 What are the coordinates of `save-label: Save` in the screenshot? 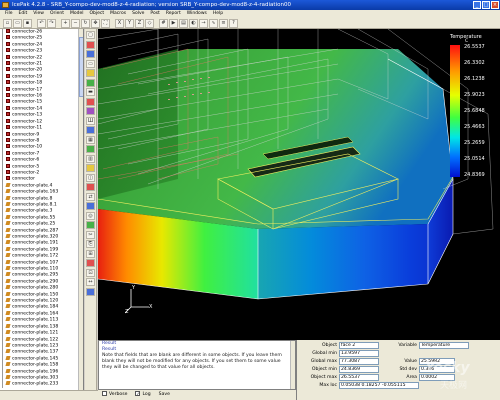 It's located at (164, 394).